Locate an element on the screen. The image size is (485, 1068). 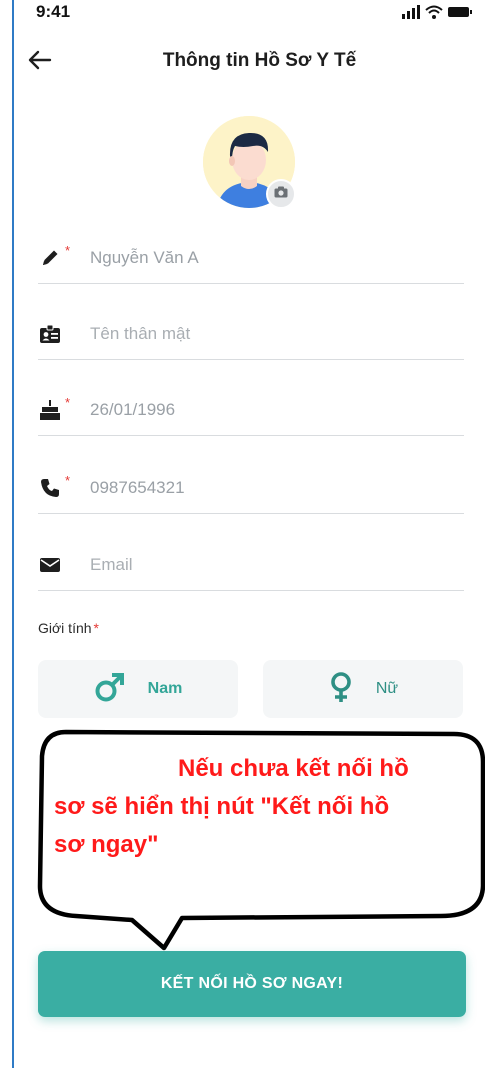
nickname-input is located at coordinates (270, 334).